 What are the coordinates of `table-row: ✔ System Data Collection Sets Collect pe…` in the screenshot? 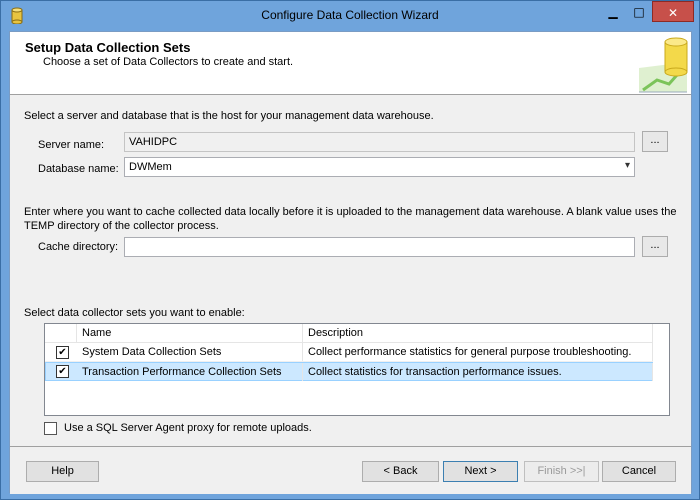 It's located at (349, 352).